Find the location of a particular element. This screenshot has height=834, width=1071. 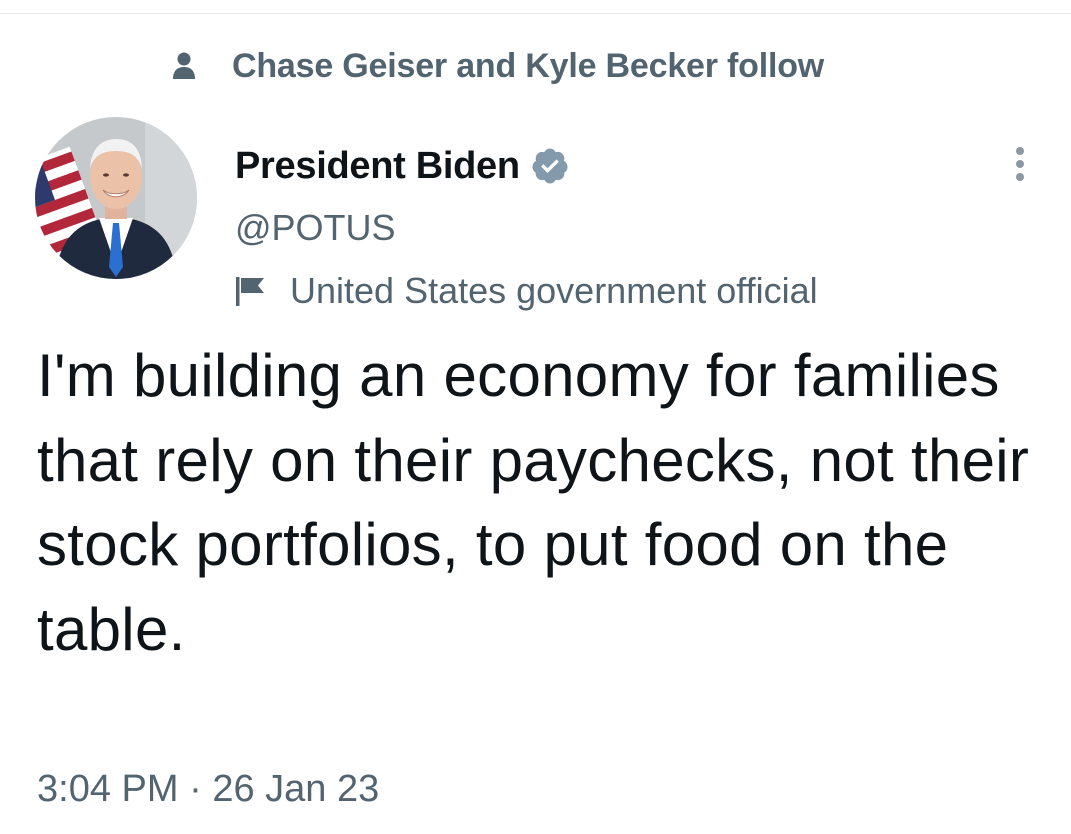

government-label: United States government official is located at coordinates (526, 291).